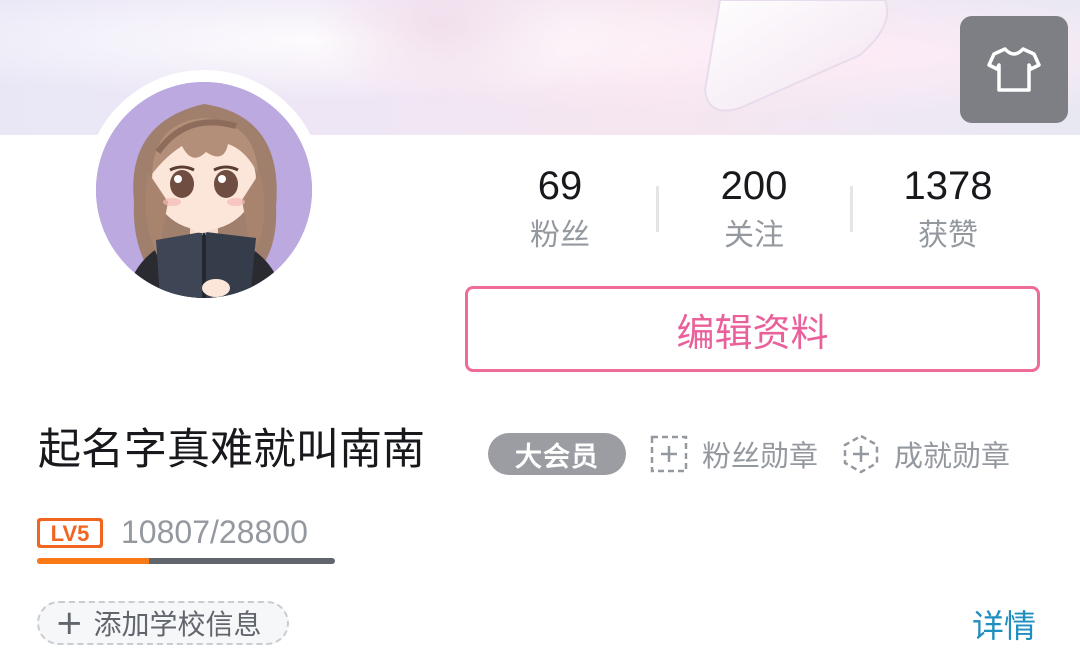 The image size is (1080, 649). I want to click on stat-likes-value: 1378, so click(948, 186).